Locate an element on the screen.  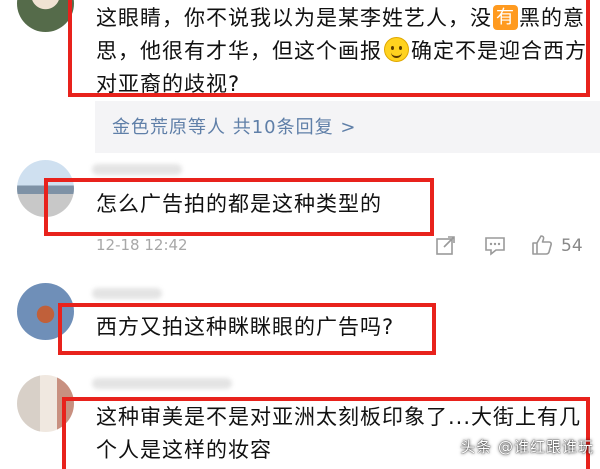
share-icon is located at coordinates (446, 247).